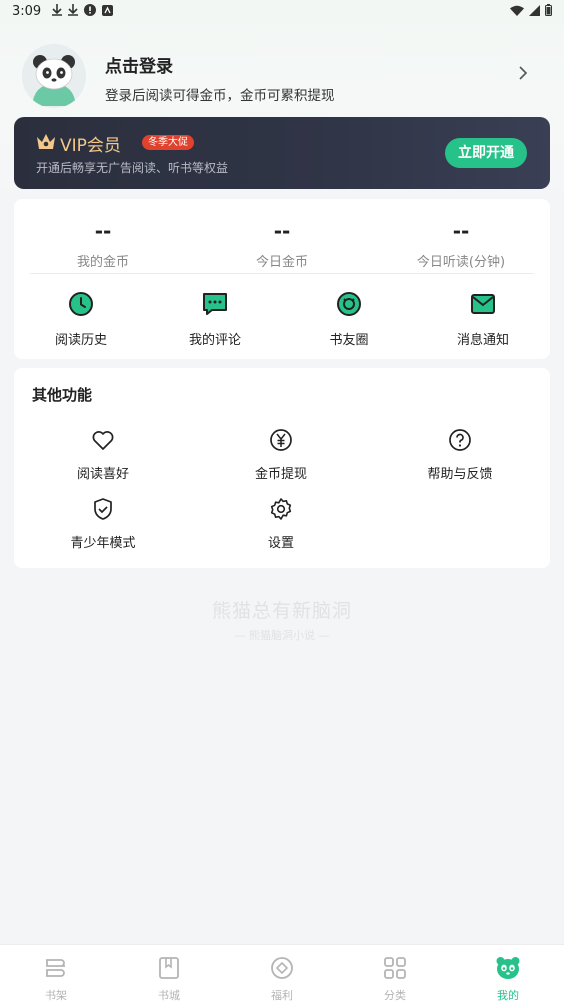 This screenshot has width=564, height=1005. What do you see at coordinates (349, 319) in the screenshot?
I see `quick-book-circle: 书友圈` at bounding box center [349, 319].